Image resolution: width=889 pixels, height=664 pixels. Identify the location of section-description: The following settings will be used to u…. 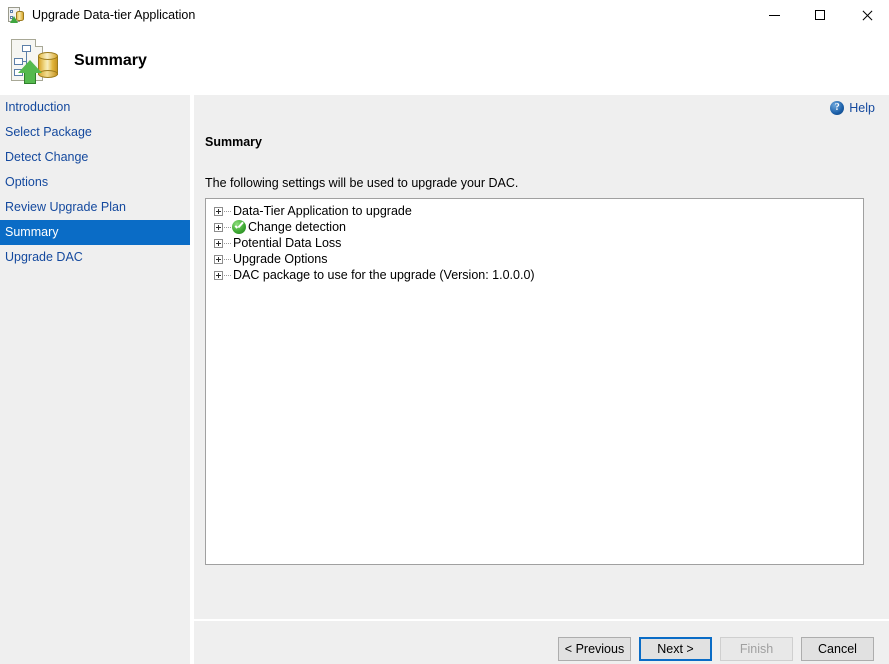
(362, 183).